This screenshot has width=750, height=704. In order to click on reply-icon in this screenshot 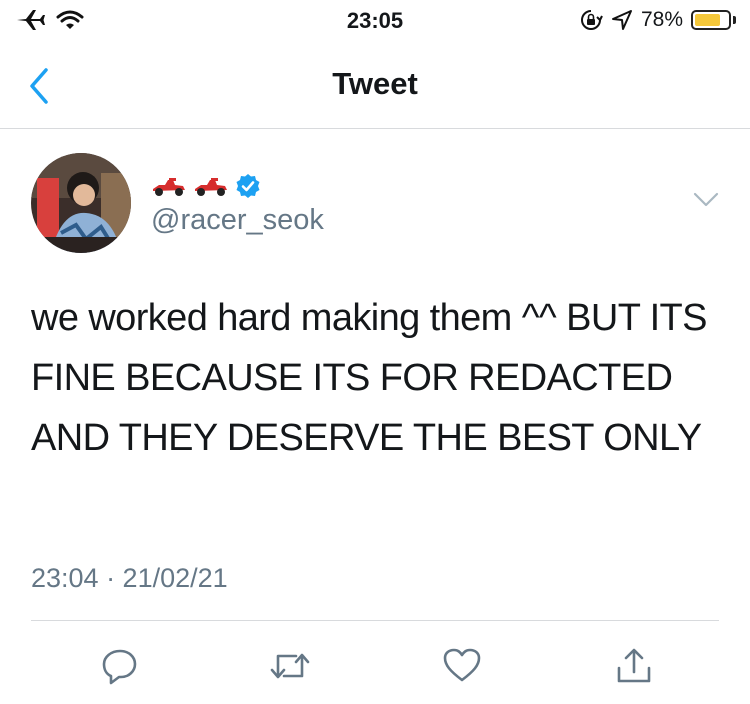, I will do `click(119, 667)`.